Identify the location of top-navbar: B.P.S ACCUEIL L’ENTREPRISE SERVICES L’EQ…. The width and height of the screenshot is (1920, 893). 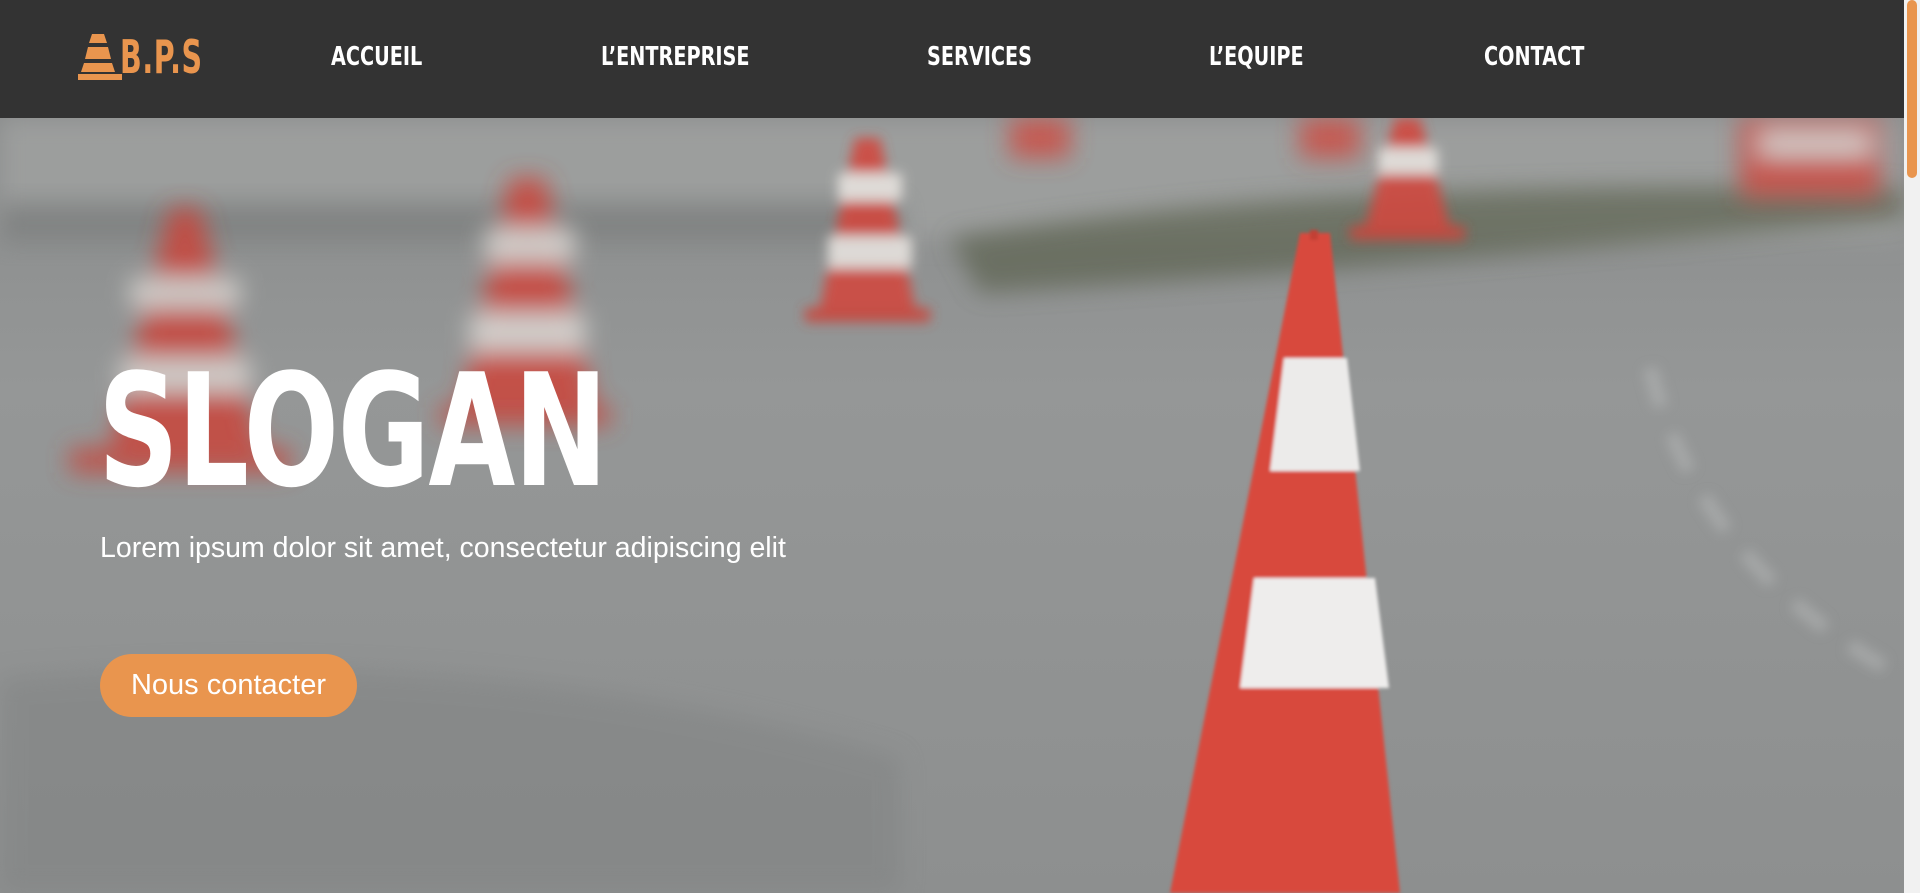
(952, 59).